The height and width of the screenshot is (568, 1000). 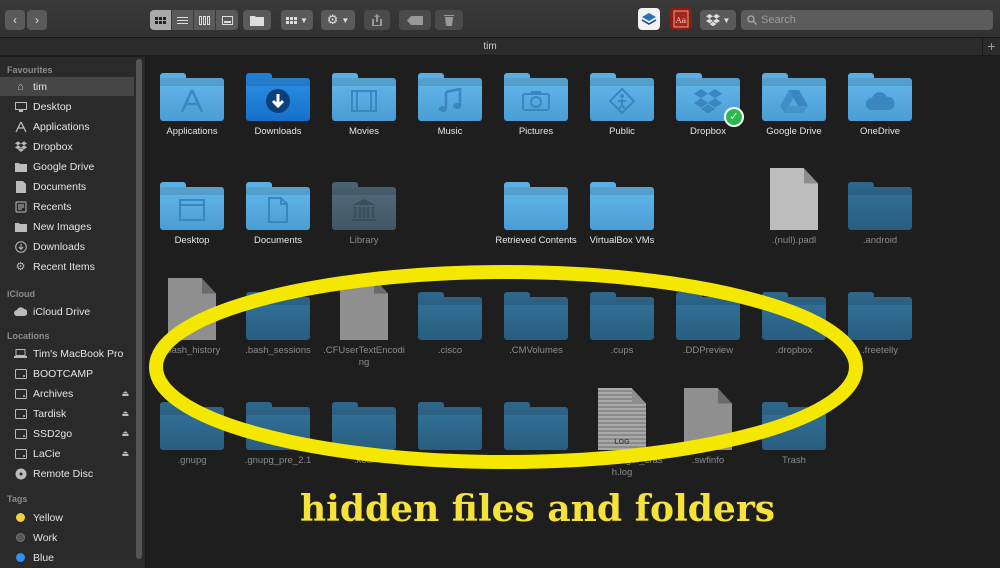 I want to click on tags-header: Tags, so click(x=17, y=499).